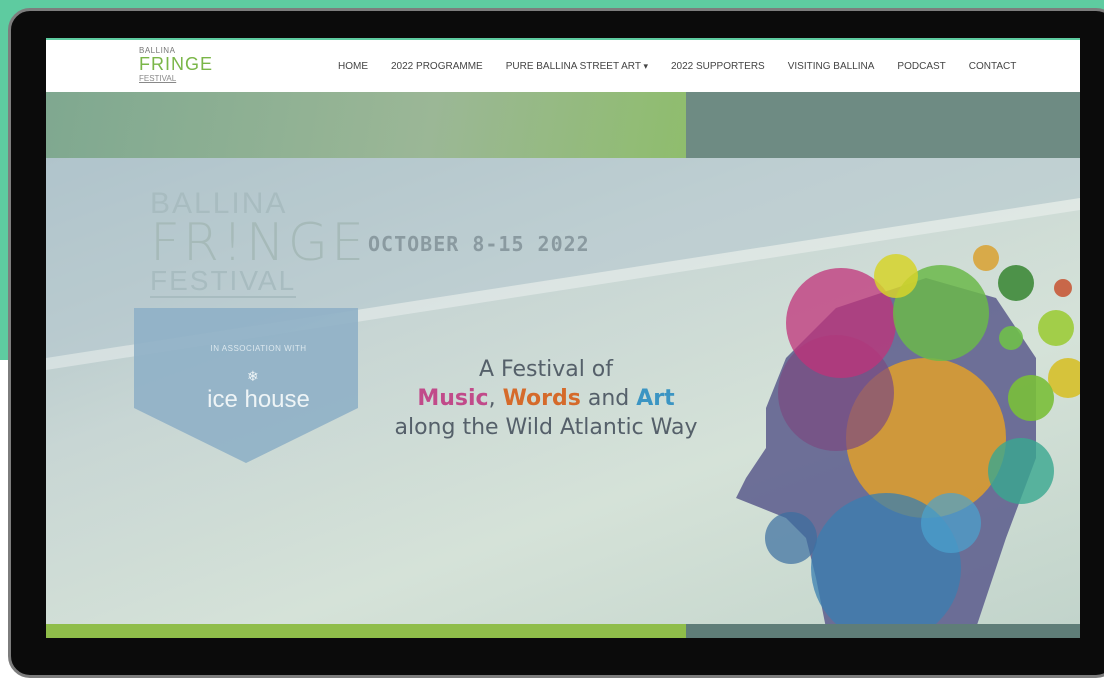  I want to click on festival-brand: BALLINA FR!NGE FESTIVAL, so click(258, 243).